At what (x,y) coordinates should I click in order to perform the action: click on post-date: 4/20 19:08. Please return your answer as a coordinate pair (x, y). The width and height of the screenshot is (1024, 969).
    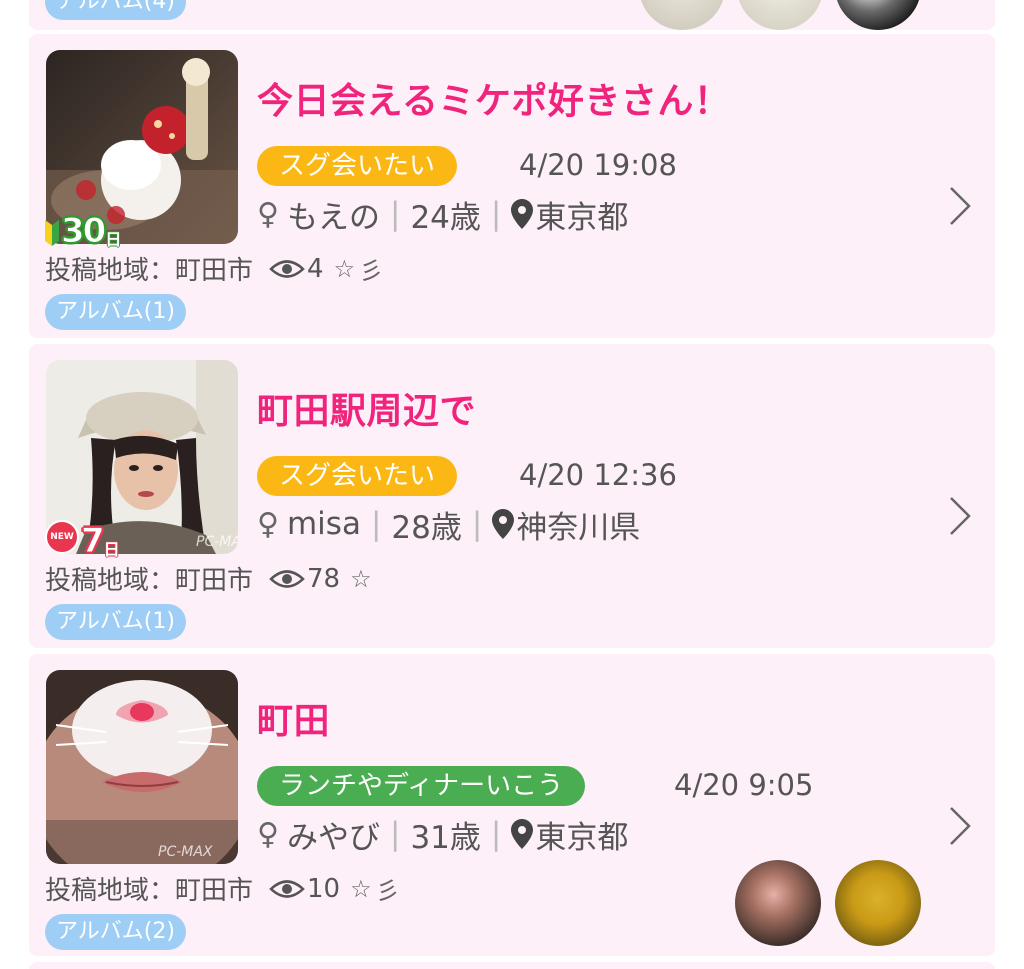
    Looking at the image, I should click on (598, 165).